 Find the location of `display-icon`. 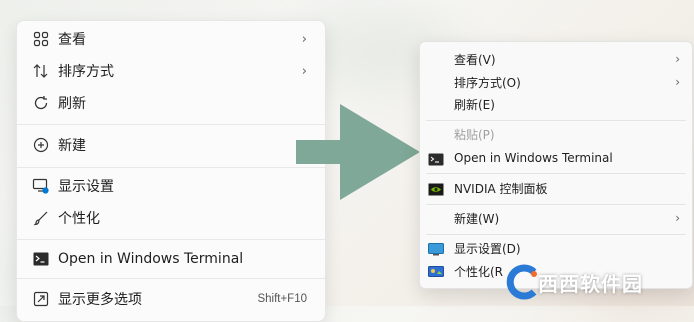

display-icon is located at coordinates (437, 248).